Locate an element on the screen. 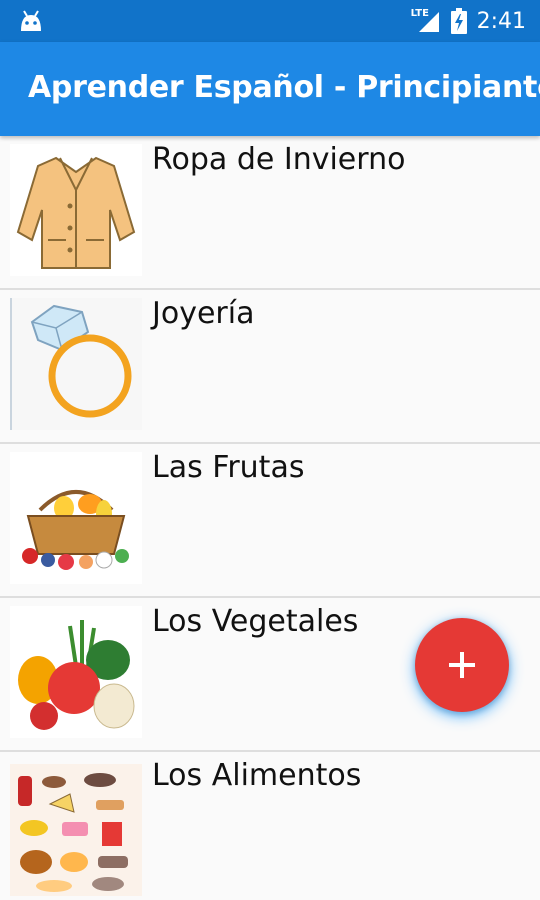  item-label: Los Alimentos is located at coordinates (257, 775).